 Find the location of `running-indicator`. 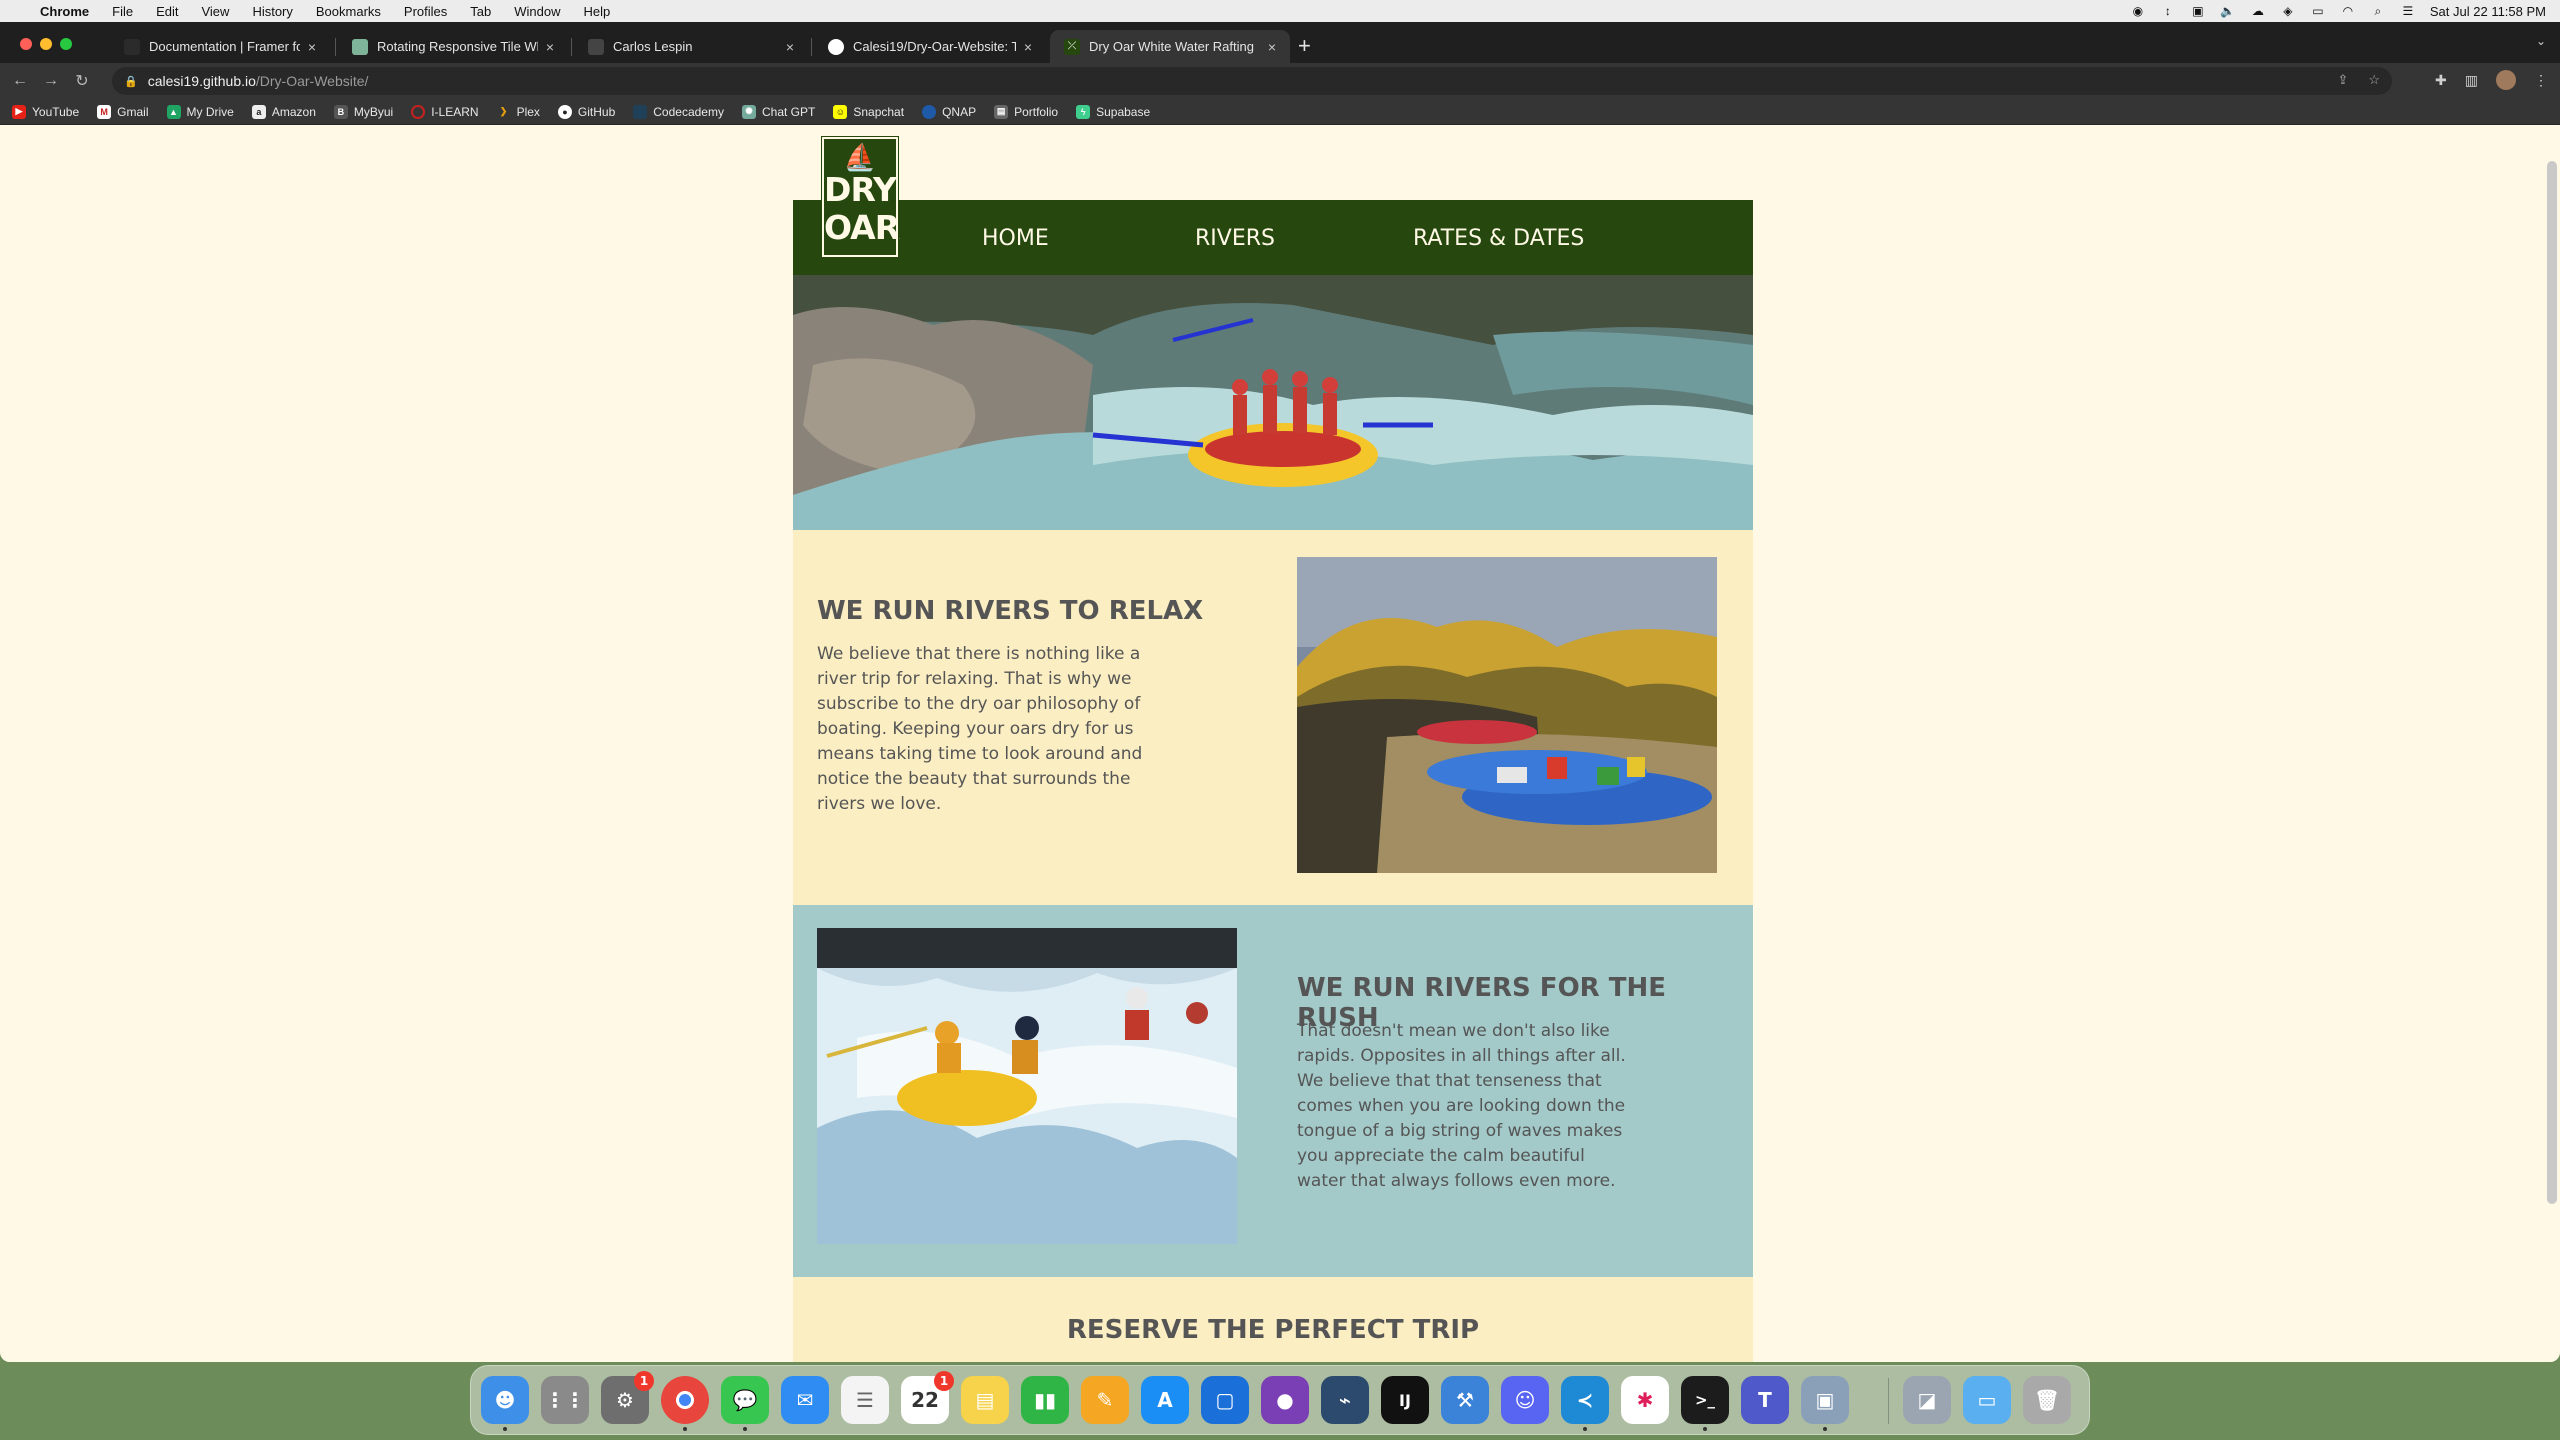

running-indicator is located at coordinates (1705, 1429).